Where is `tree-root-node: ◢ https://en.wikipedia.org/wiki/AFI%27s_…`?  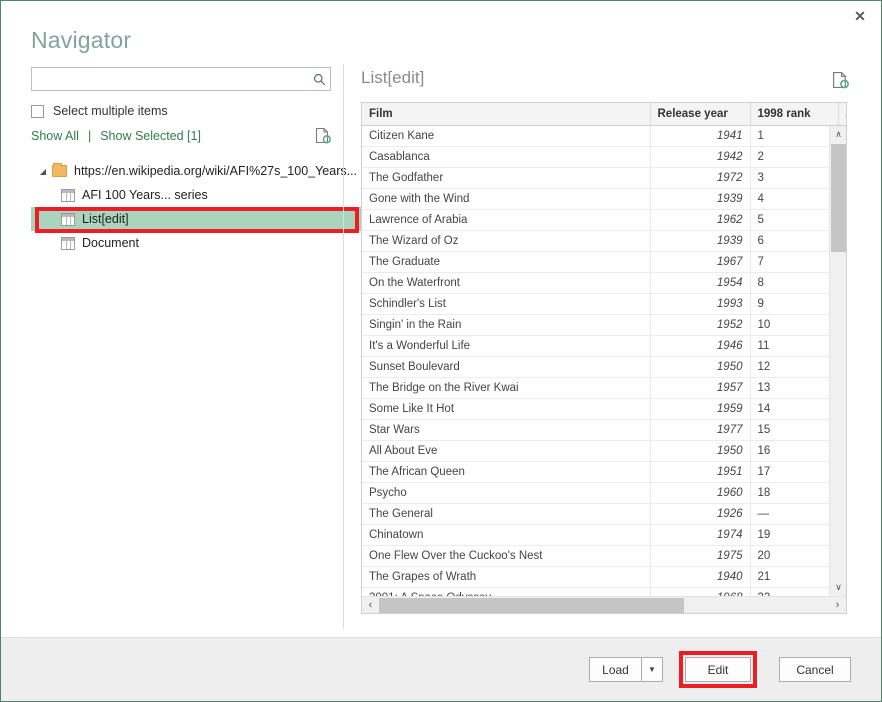
tree-root-node: ◢ https://en.wikipedia.org/wiki/AFI%27s_… is located at coordinates (196, 171).